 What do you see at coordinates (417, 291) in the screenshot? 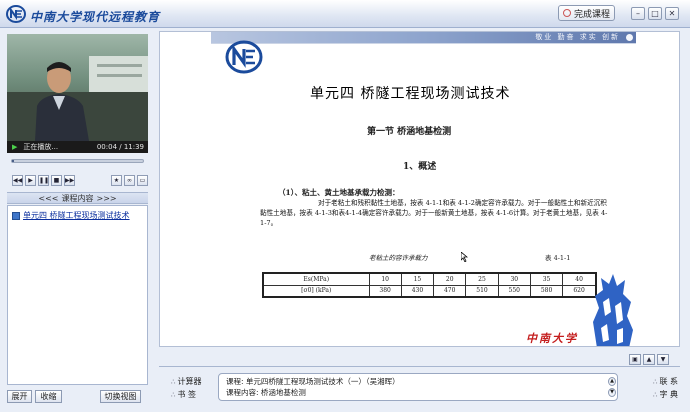
I see `table-cell: 430` at bounding box center [417, 291].